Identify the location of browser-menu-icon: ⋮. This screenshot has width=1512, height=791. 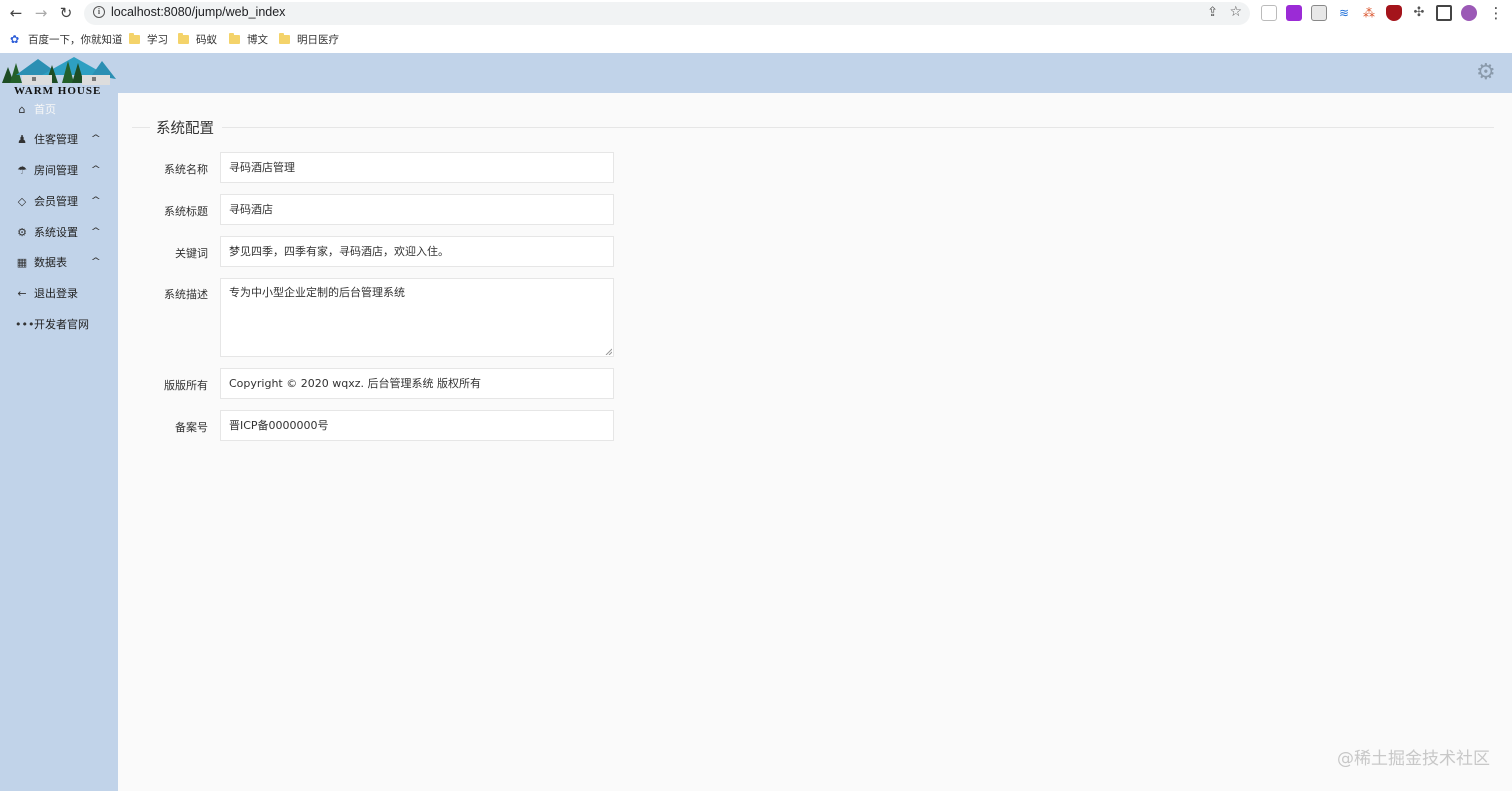
(1496, 13).